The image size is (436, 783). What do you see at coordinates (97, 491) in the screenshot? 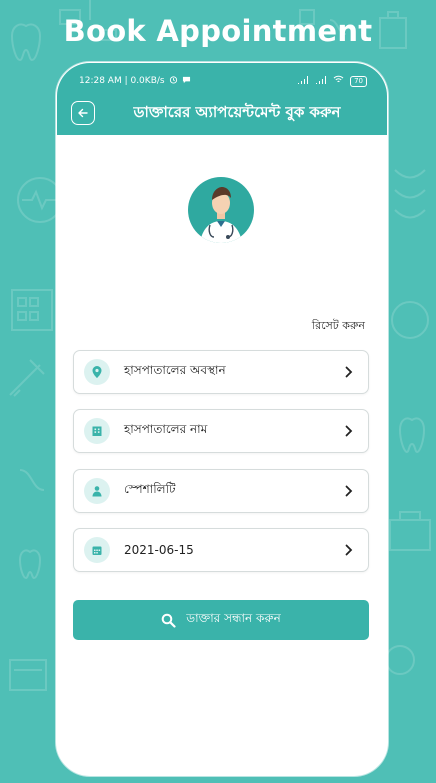
I see `person-icon` at bounding box center [97, 491].